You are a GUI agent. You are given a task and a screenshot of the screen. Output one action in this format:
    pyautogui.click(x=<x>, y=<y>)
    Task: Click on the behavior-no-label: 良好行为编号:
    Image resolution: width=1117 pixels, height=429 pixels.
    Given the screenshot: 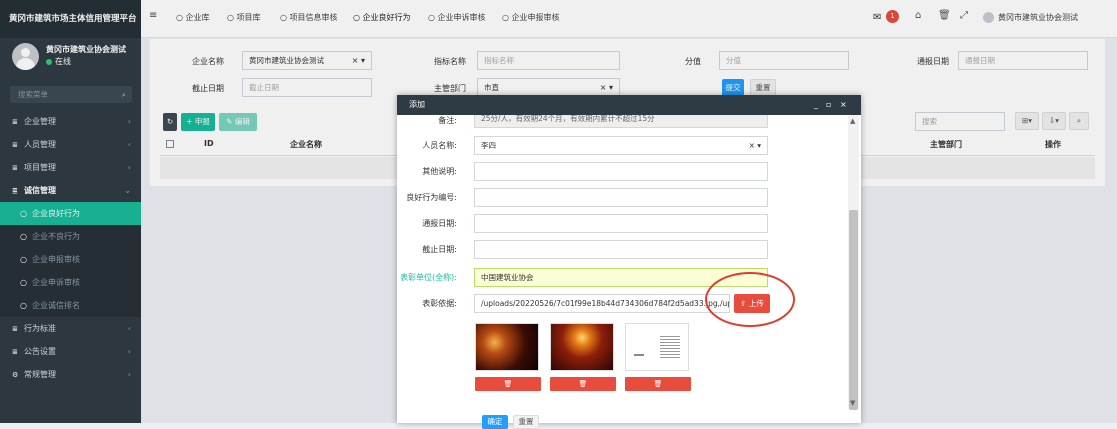 What is the action you would take?
    pyautogui.click(x=431, y=197)
    